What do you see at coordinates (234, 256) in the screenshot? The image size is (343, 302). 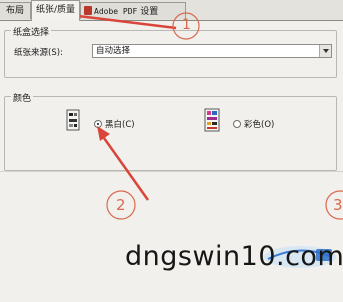 I see `watermark-text: dngswin10.com` at bounding box center [234, 256].